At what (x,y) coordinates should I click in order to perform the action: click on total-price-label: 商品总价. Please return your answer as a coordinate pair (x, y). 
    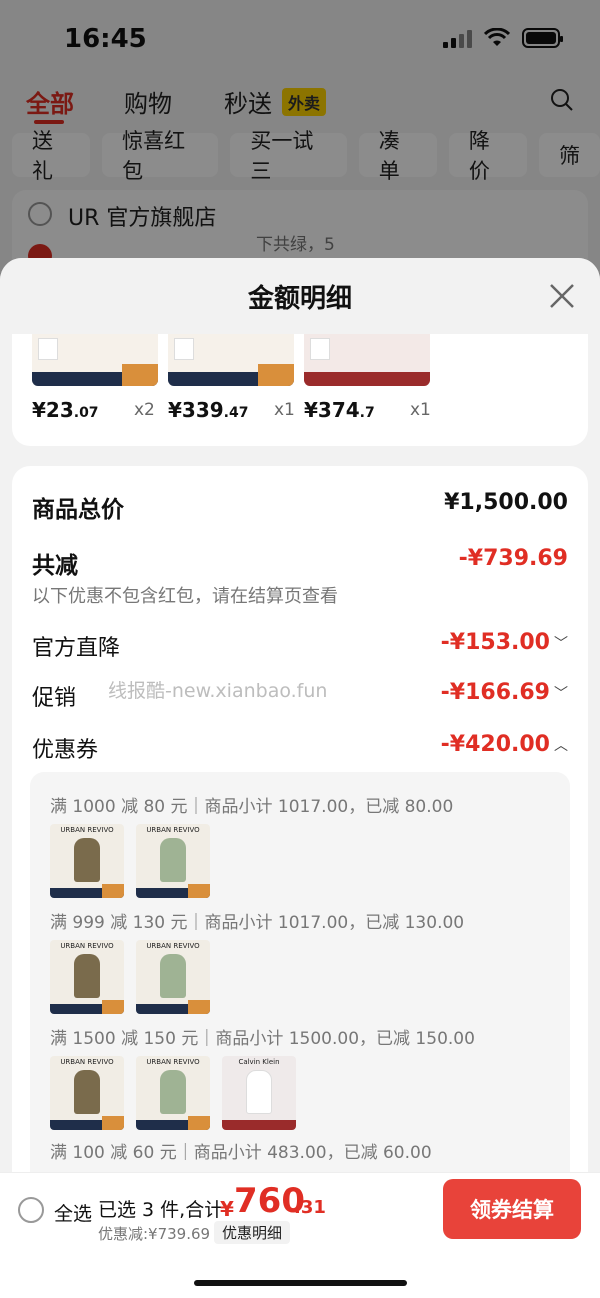
    Looking at the image, I should click on (78, 510).